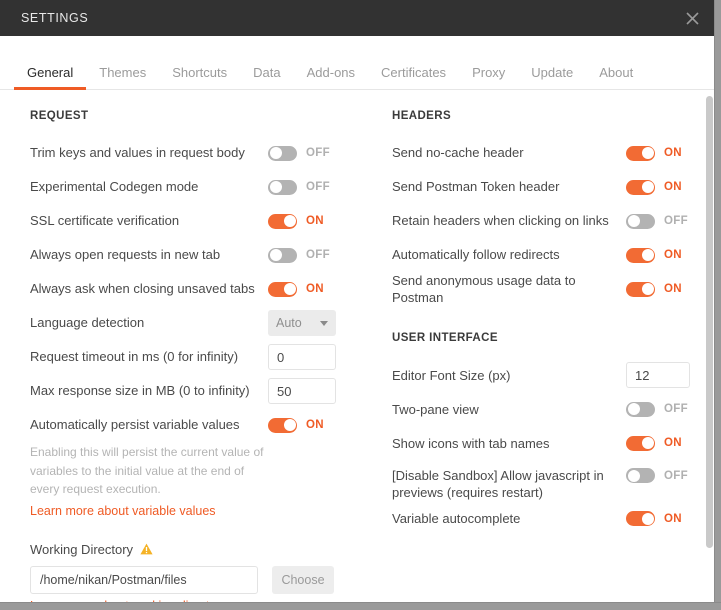 The image size is (721, 610). I want to click on working-directory-input, so click(144, 579).